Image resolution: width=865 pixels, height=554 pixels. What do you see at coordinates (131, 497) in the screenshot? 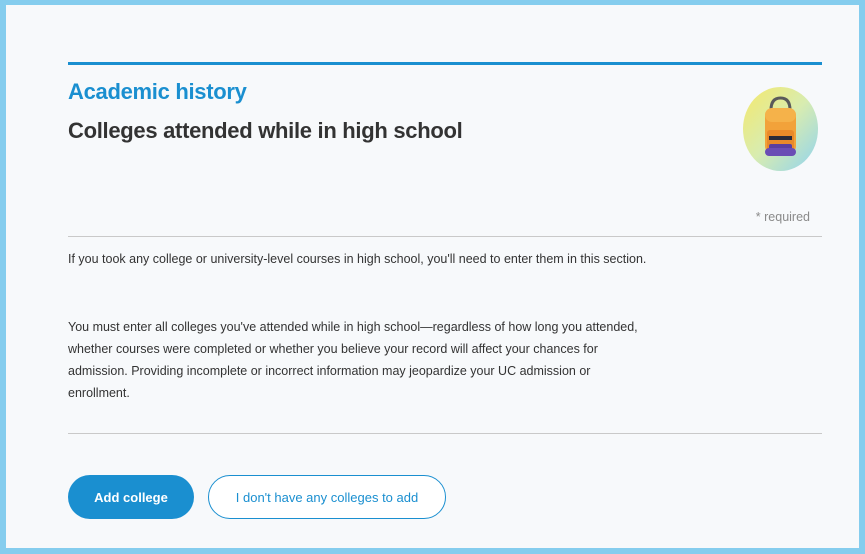
I see `add-college-button: Add college` at bounding box center [131, 497].